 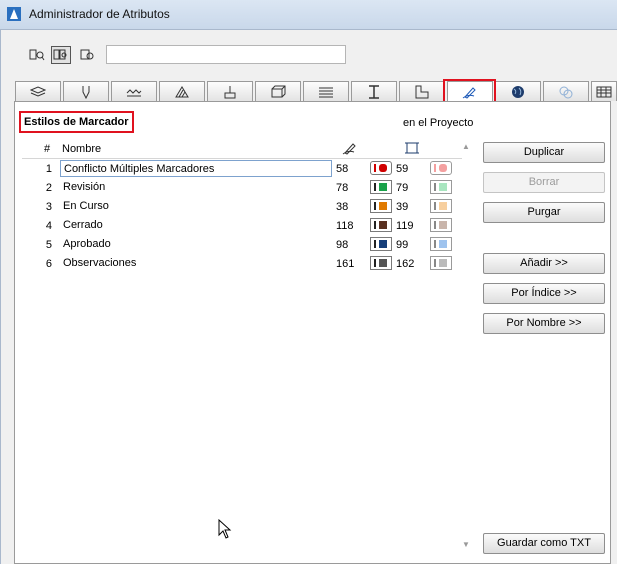 I want to click on zone-icon, so click(x=422, y=91).